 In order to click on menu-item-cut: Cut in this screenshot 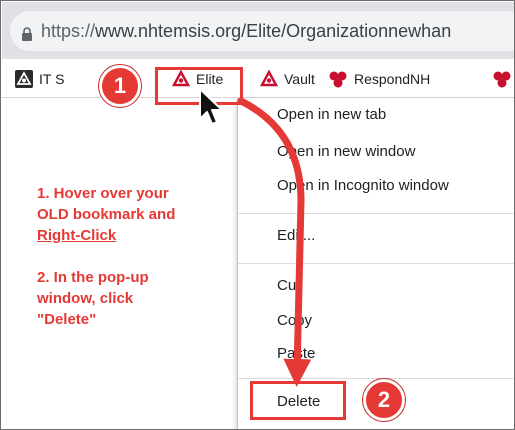, I will do `click(288, 285)`.